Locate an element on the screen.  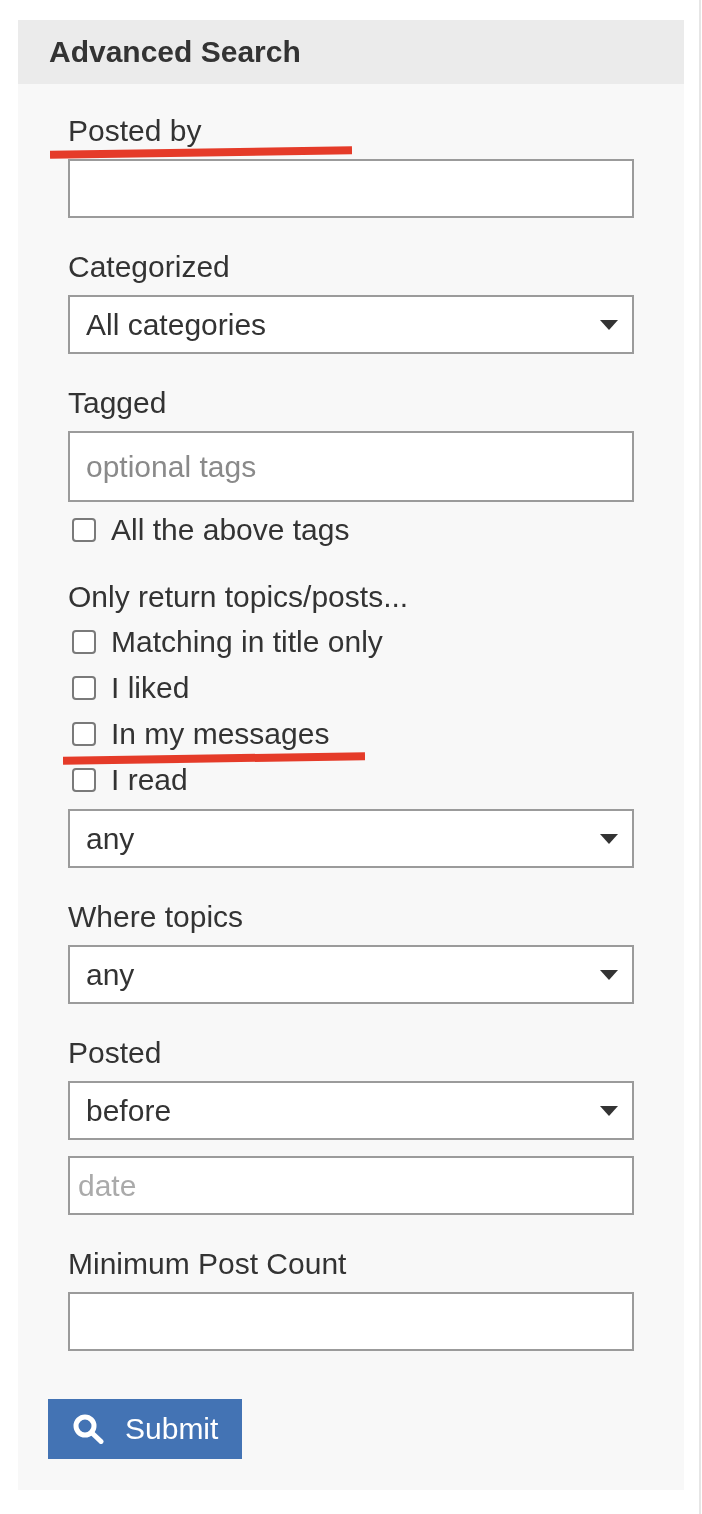
field-label: Minimum Post Count is located at coordinates (208, 1264).